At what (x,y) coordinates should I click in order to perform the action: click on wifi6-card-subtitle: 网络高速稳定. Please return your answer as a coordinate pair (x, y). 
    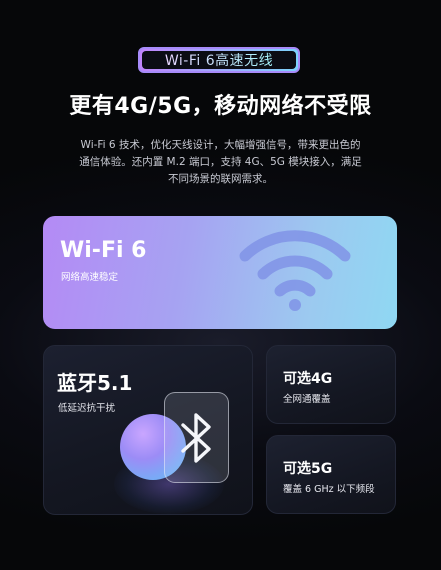
    Looking at the image, I should click on (90, 277).